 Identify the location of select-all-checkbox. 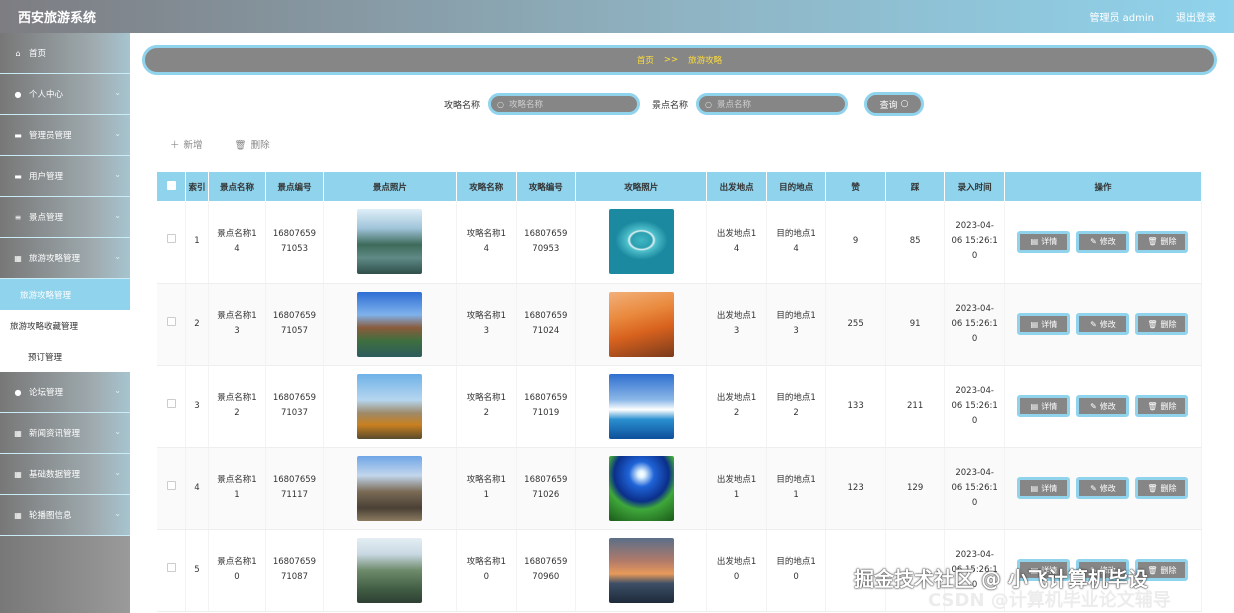
(172, 186).